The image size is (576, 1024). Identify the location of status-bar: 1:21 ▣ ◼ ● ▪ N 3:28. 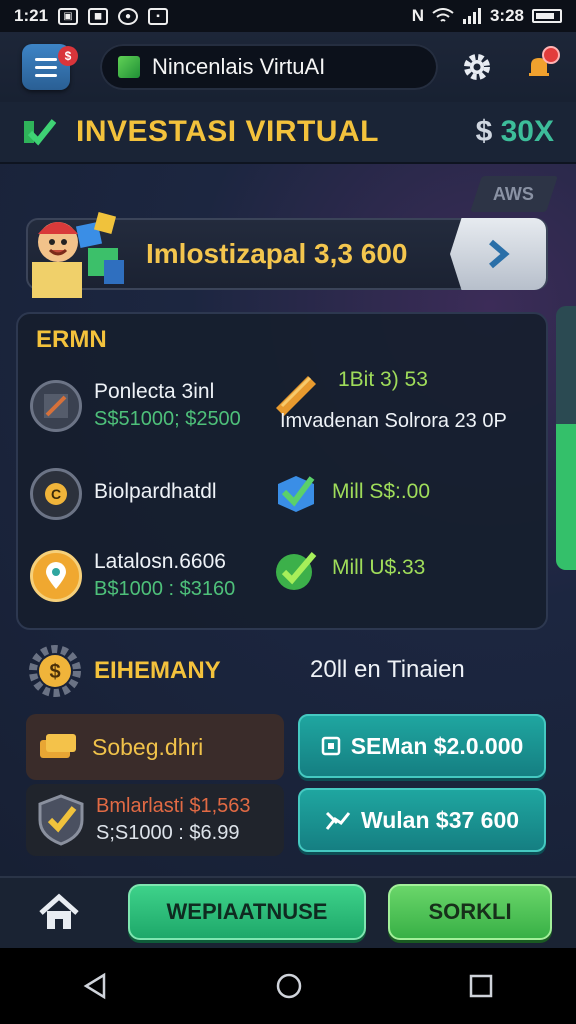
(288, 16).